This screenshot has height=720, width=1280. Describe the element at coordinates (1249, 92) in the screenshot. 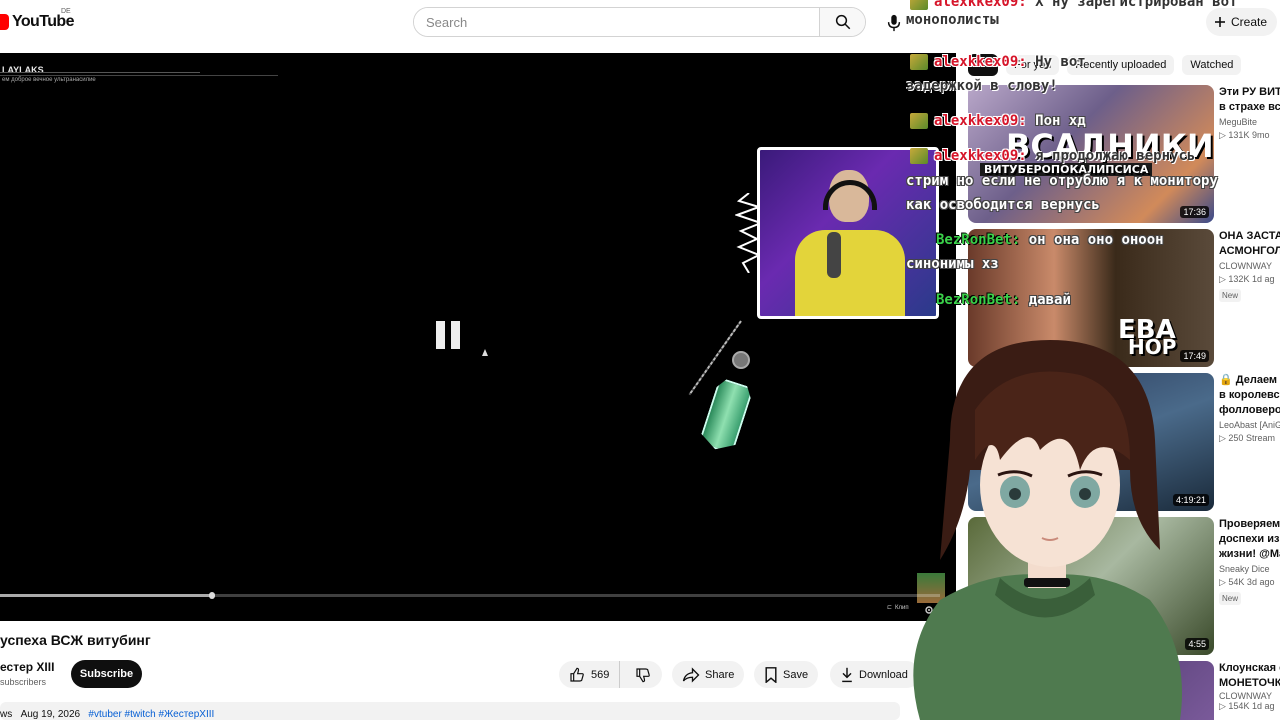

I see `recommendation-title: Эти РУ ВИТУ` at that location.